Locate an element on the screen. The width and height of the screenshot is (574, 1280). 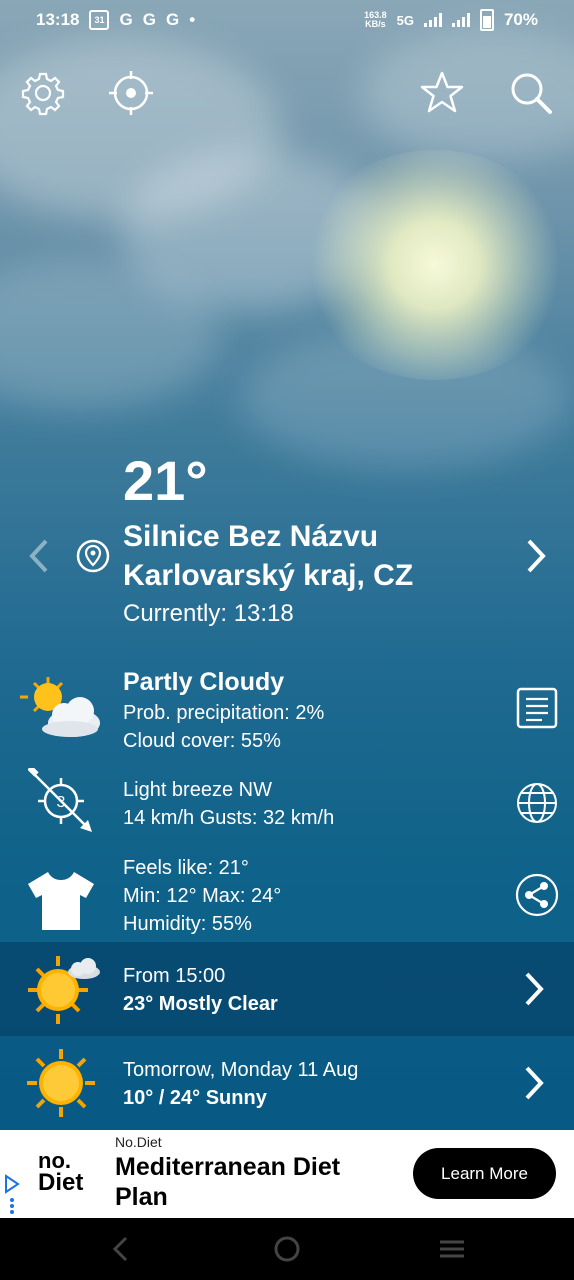
beaufort-number: 3 is located at coordinates (61, 802).